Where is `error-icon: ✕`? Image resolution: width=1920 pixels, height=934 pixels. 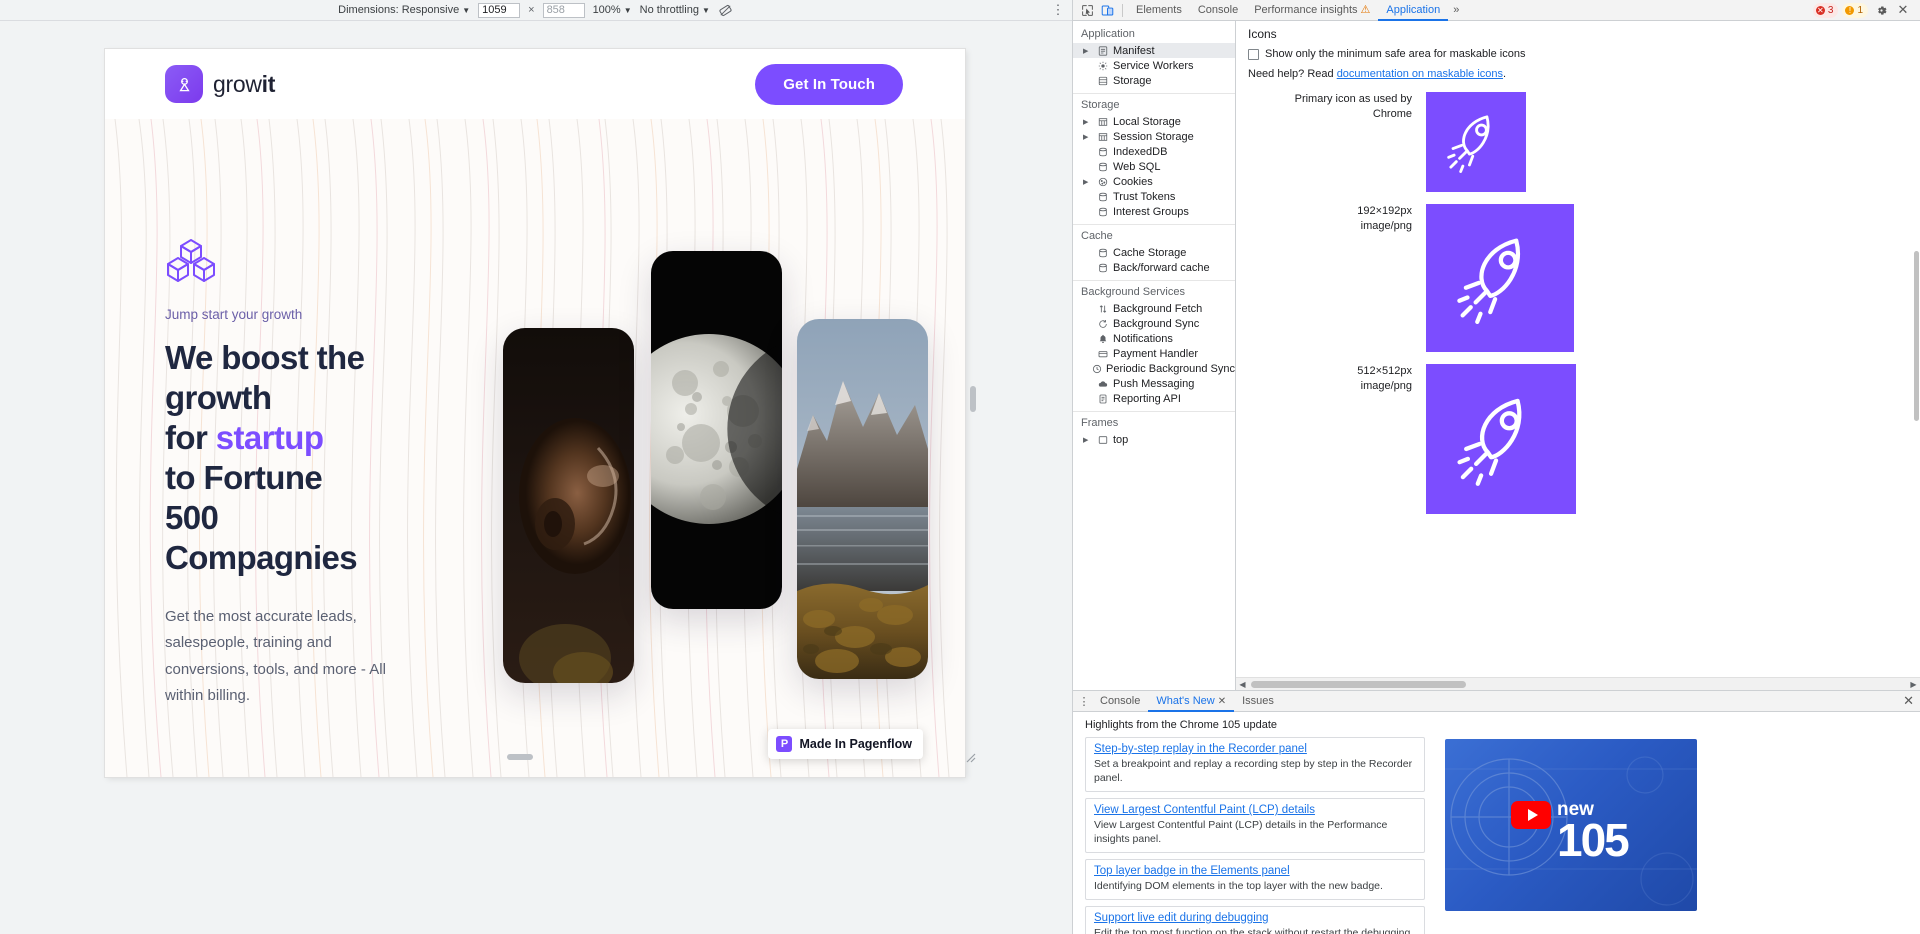
error-icon: ✕ is located at coordinates (1820, 10).